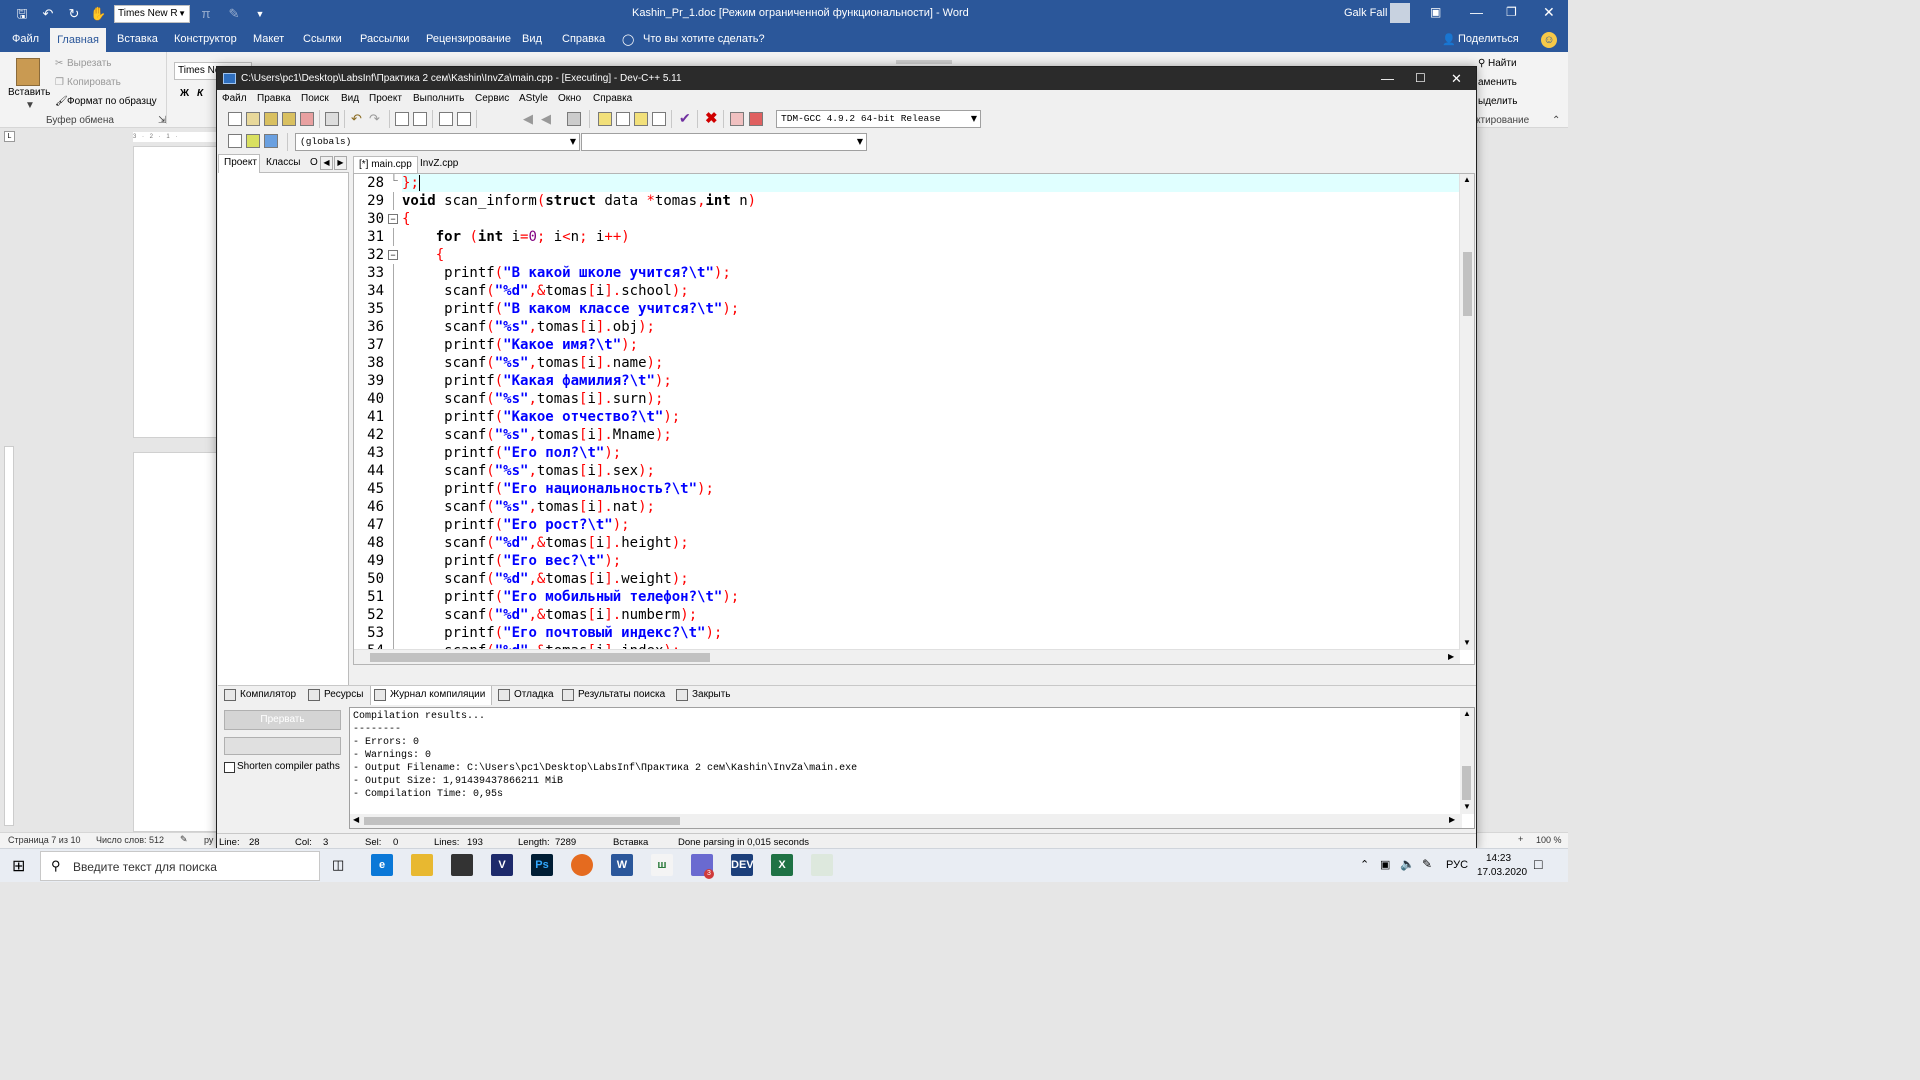 The image size is (1920, 1080). I want to click on scope-select: (globals) ▼, so click(437, 142).